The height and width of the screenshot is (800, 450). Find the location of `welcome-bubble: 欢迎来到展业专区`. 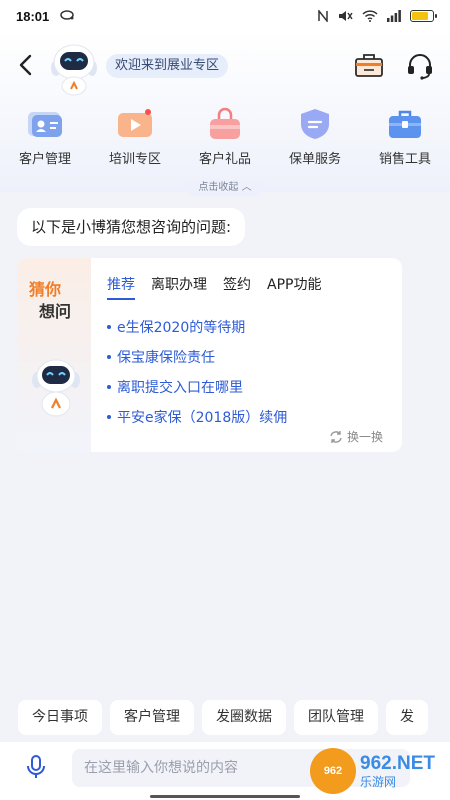

welcome-bubble: 欢迎来到展业专区 is located at coordinates (167, 66).